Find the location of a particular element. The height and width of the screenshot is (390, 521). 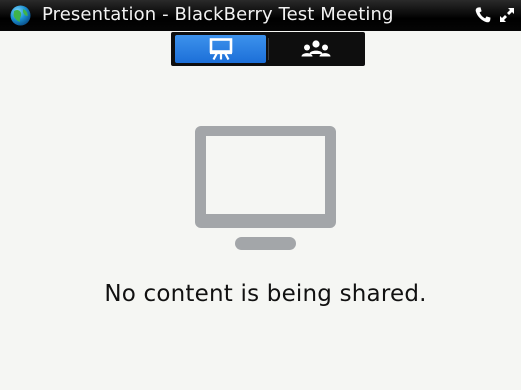

presentation-easel-icon is located at coordinates (220, 49).